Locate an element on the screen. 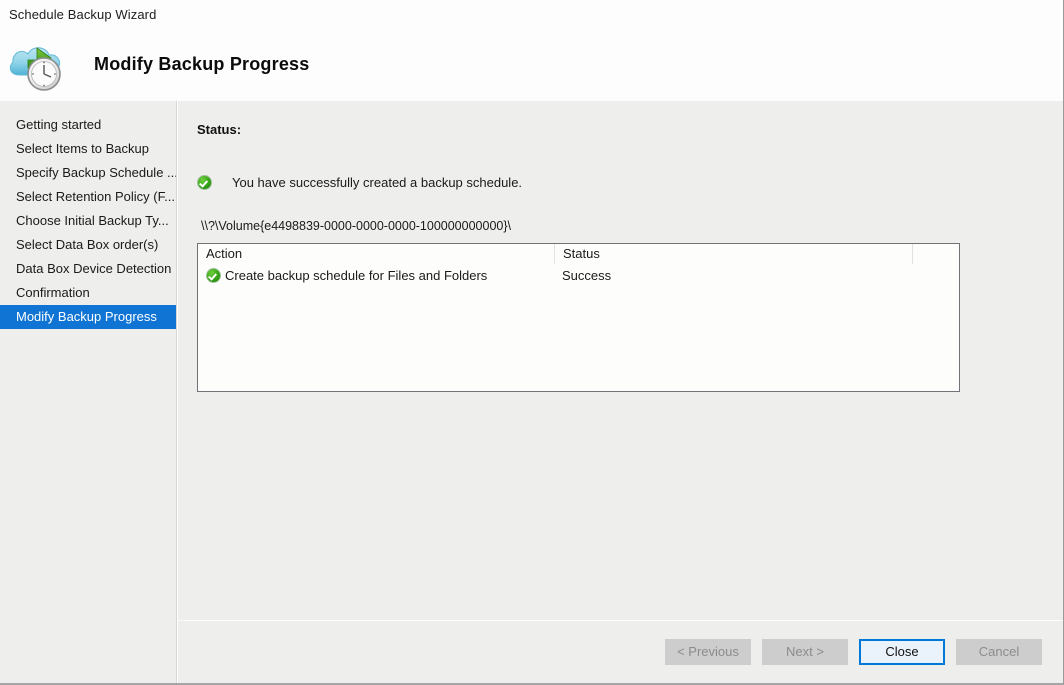 The height and width of the screenshot is (685, 1064). column-header-status: Status is located at coordinates (733, 254).